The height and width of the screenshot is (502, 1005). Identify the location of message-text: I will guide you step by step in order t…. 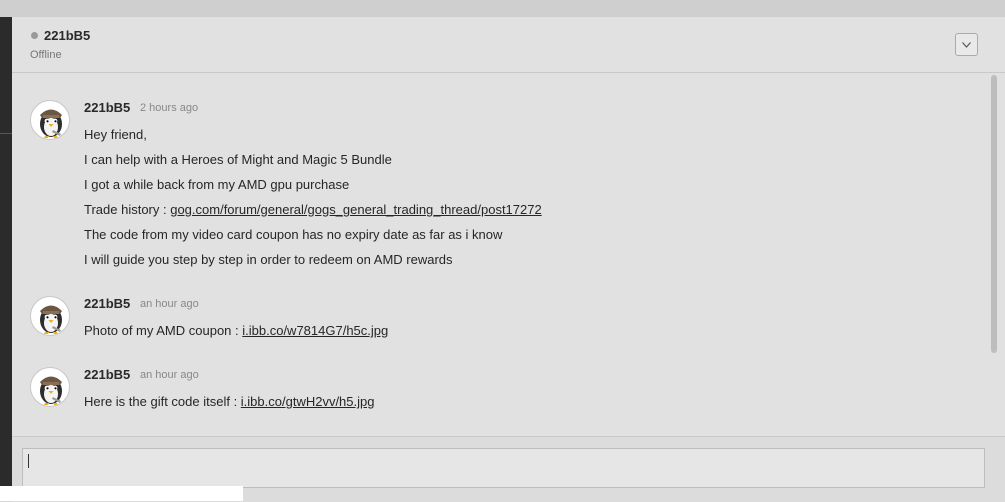
(268, 259).